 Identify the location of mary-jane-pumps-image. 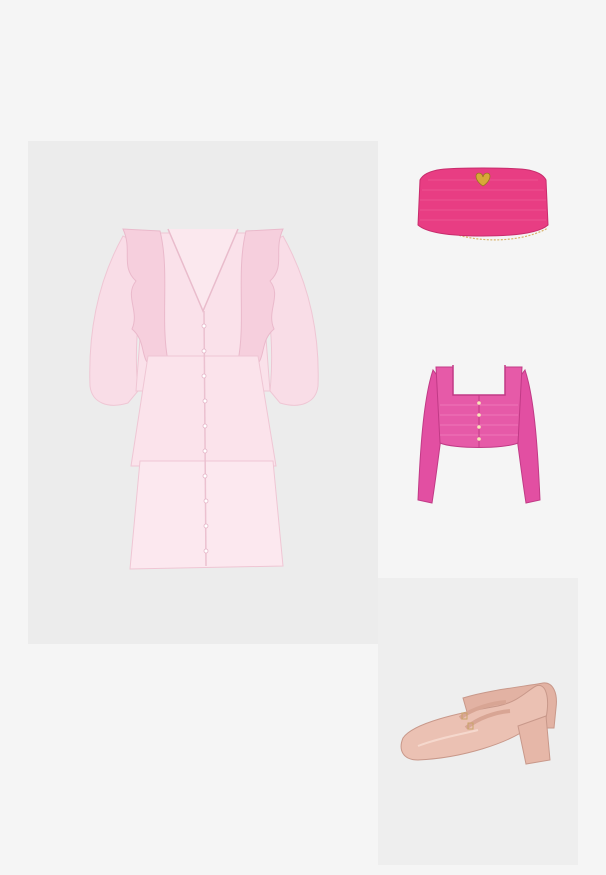
(478, 723).